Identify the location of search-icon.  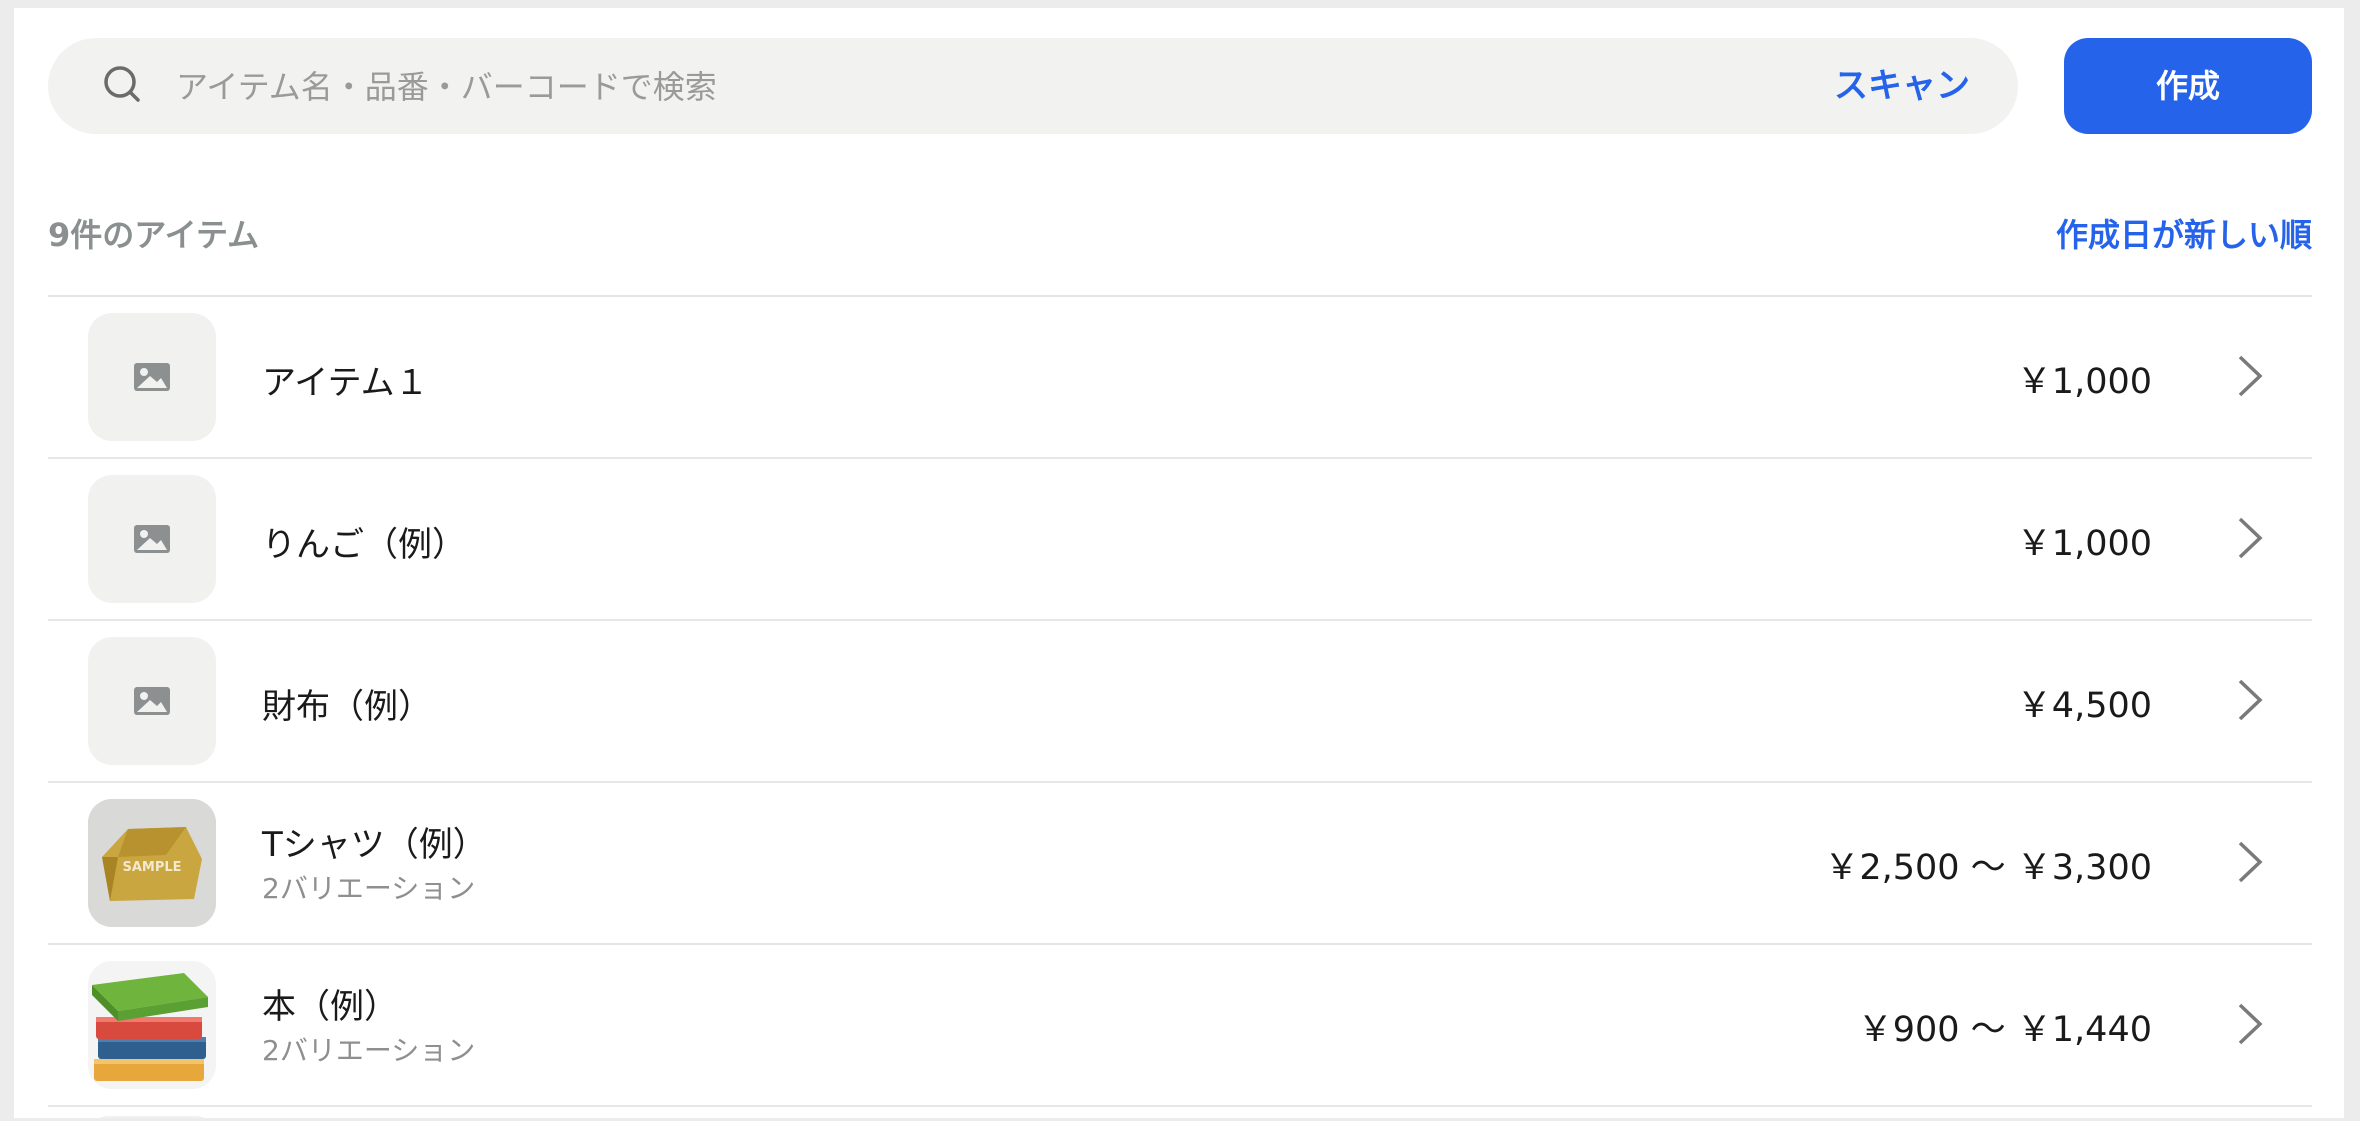
(122, 84).